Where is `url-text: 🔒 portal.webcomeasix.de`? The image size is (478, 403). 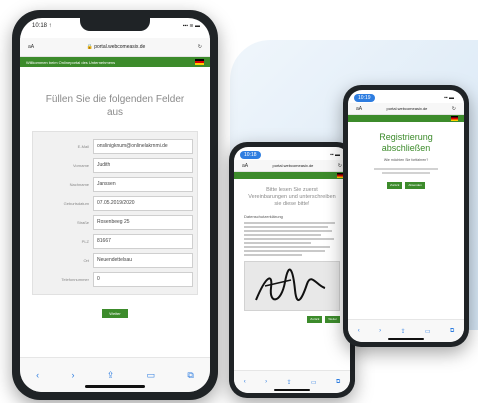
url-text: 🔒 portal.webcomeasix.de is located at coordinates (116, 47).